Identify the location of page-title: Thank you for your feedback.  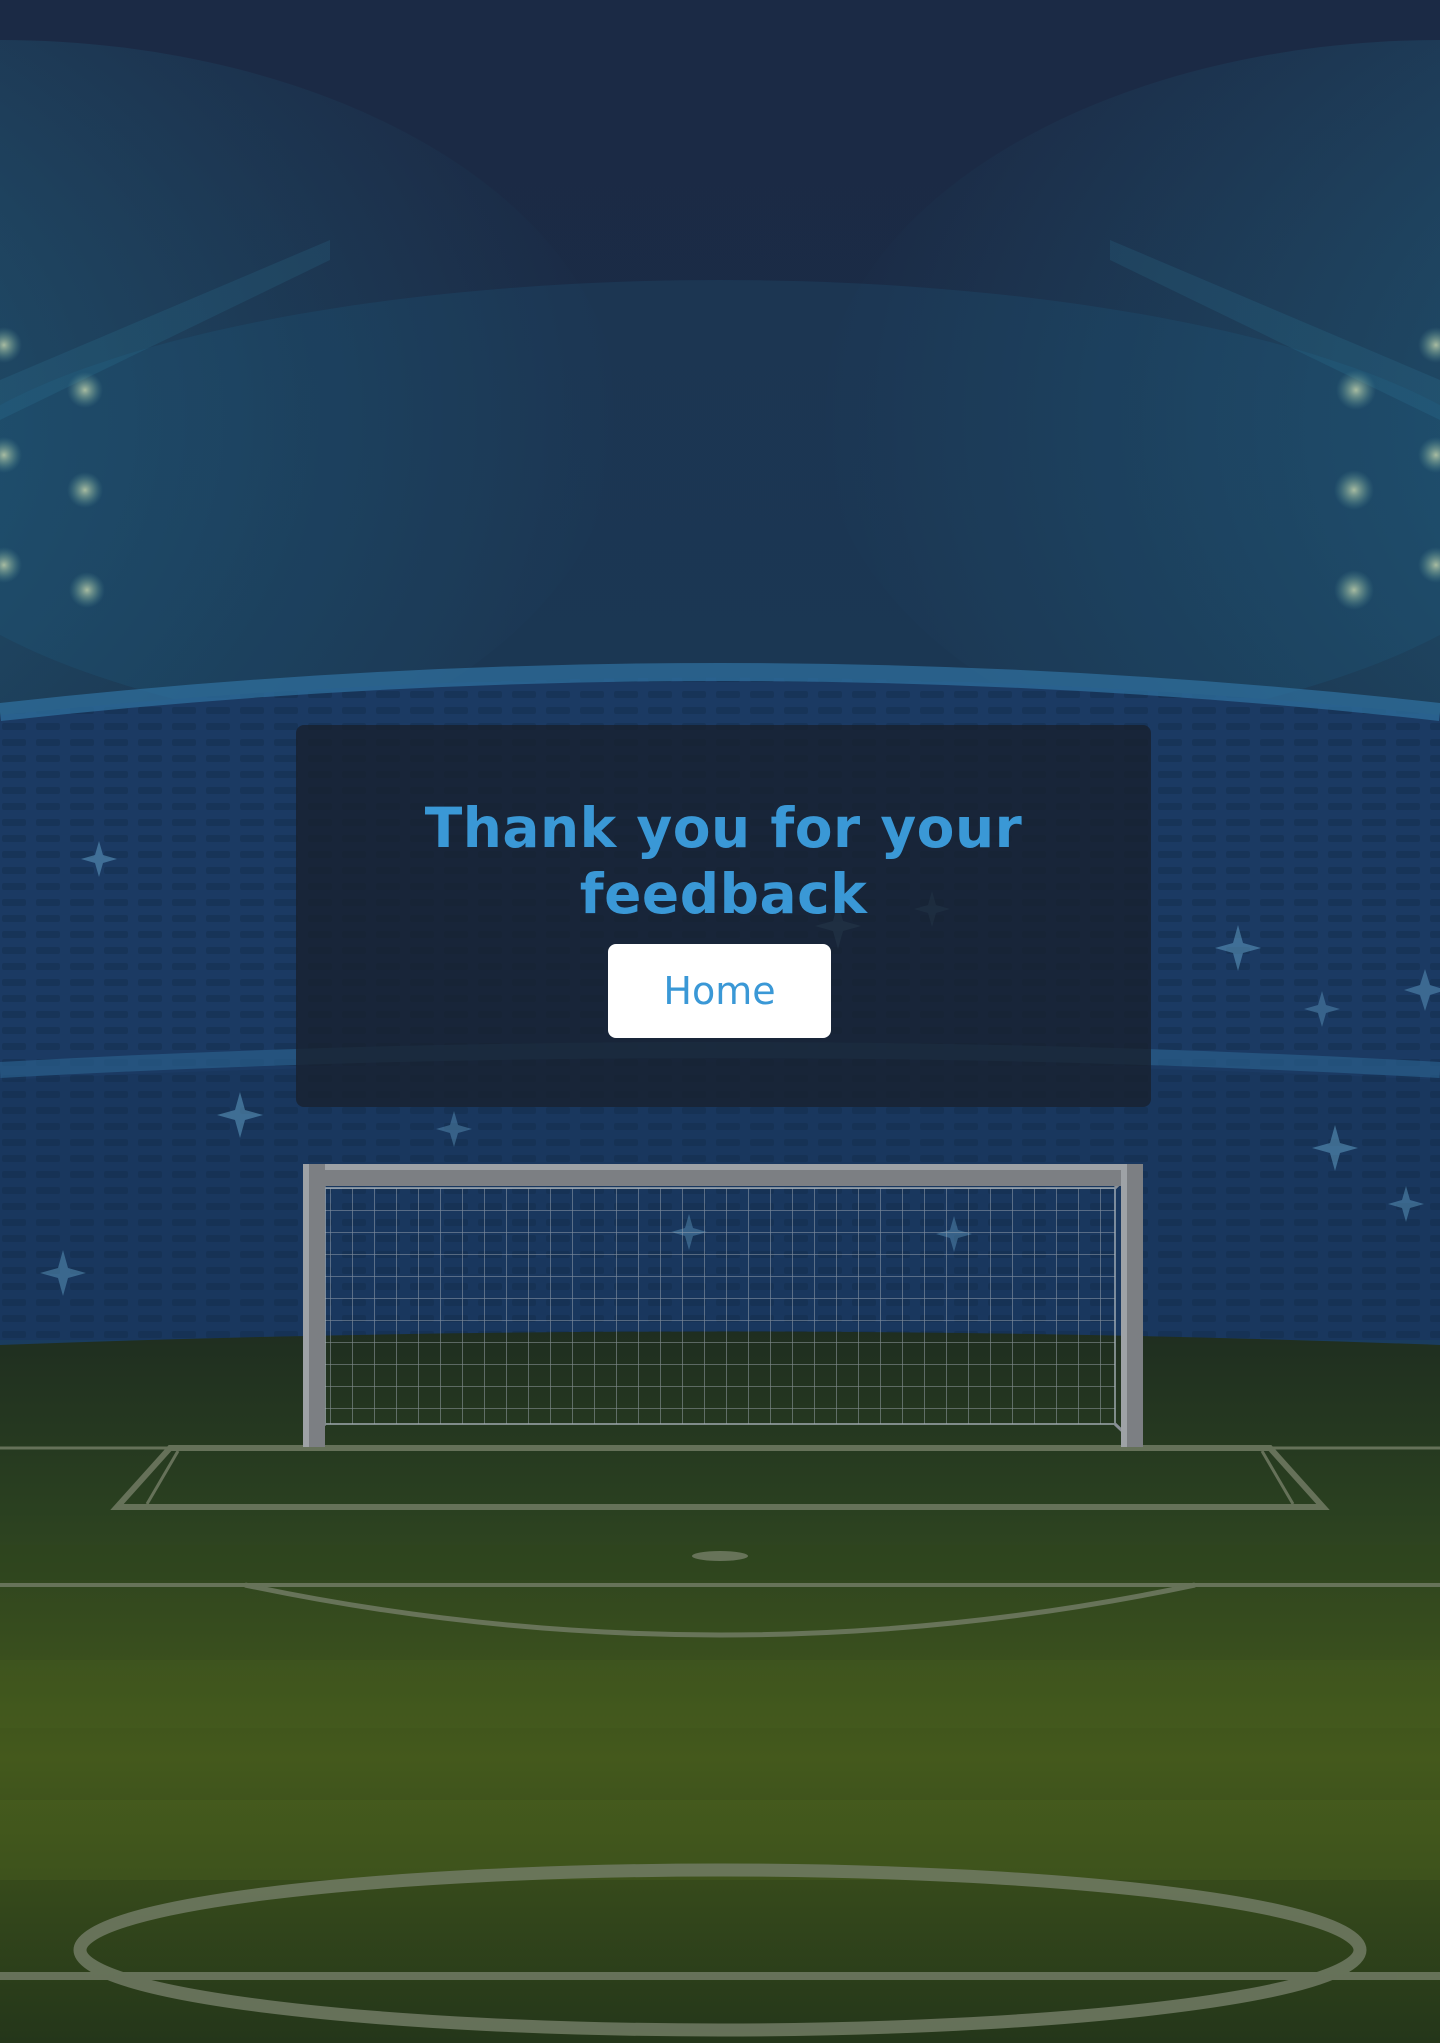
(723, 861).